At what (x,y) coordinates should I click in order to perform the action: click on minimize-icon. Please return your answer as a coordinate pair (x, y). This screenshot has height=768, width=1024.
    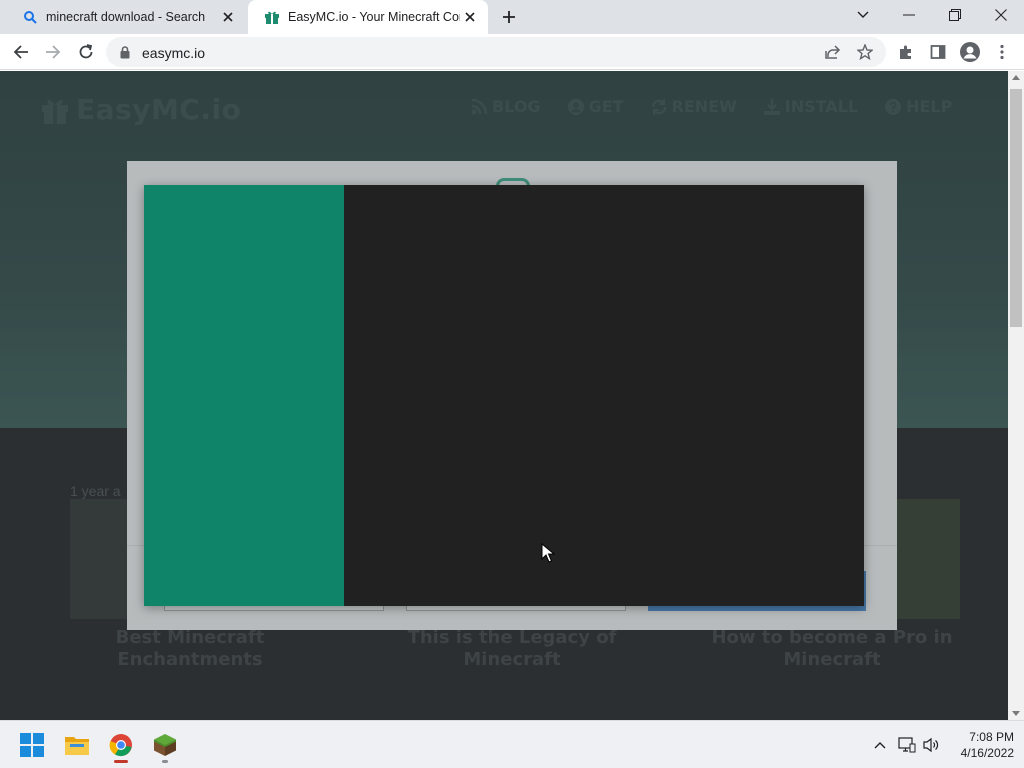
    Looking at the image, I should click on (909, 15).